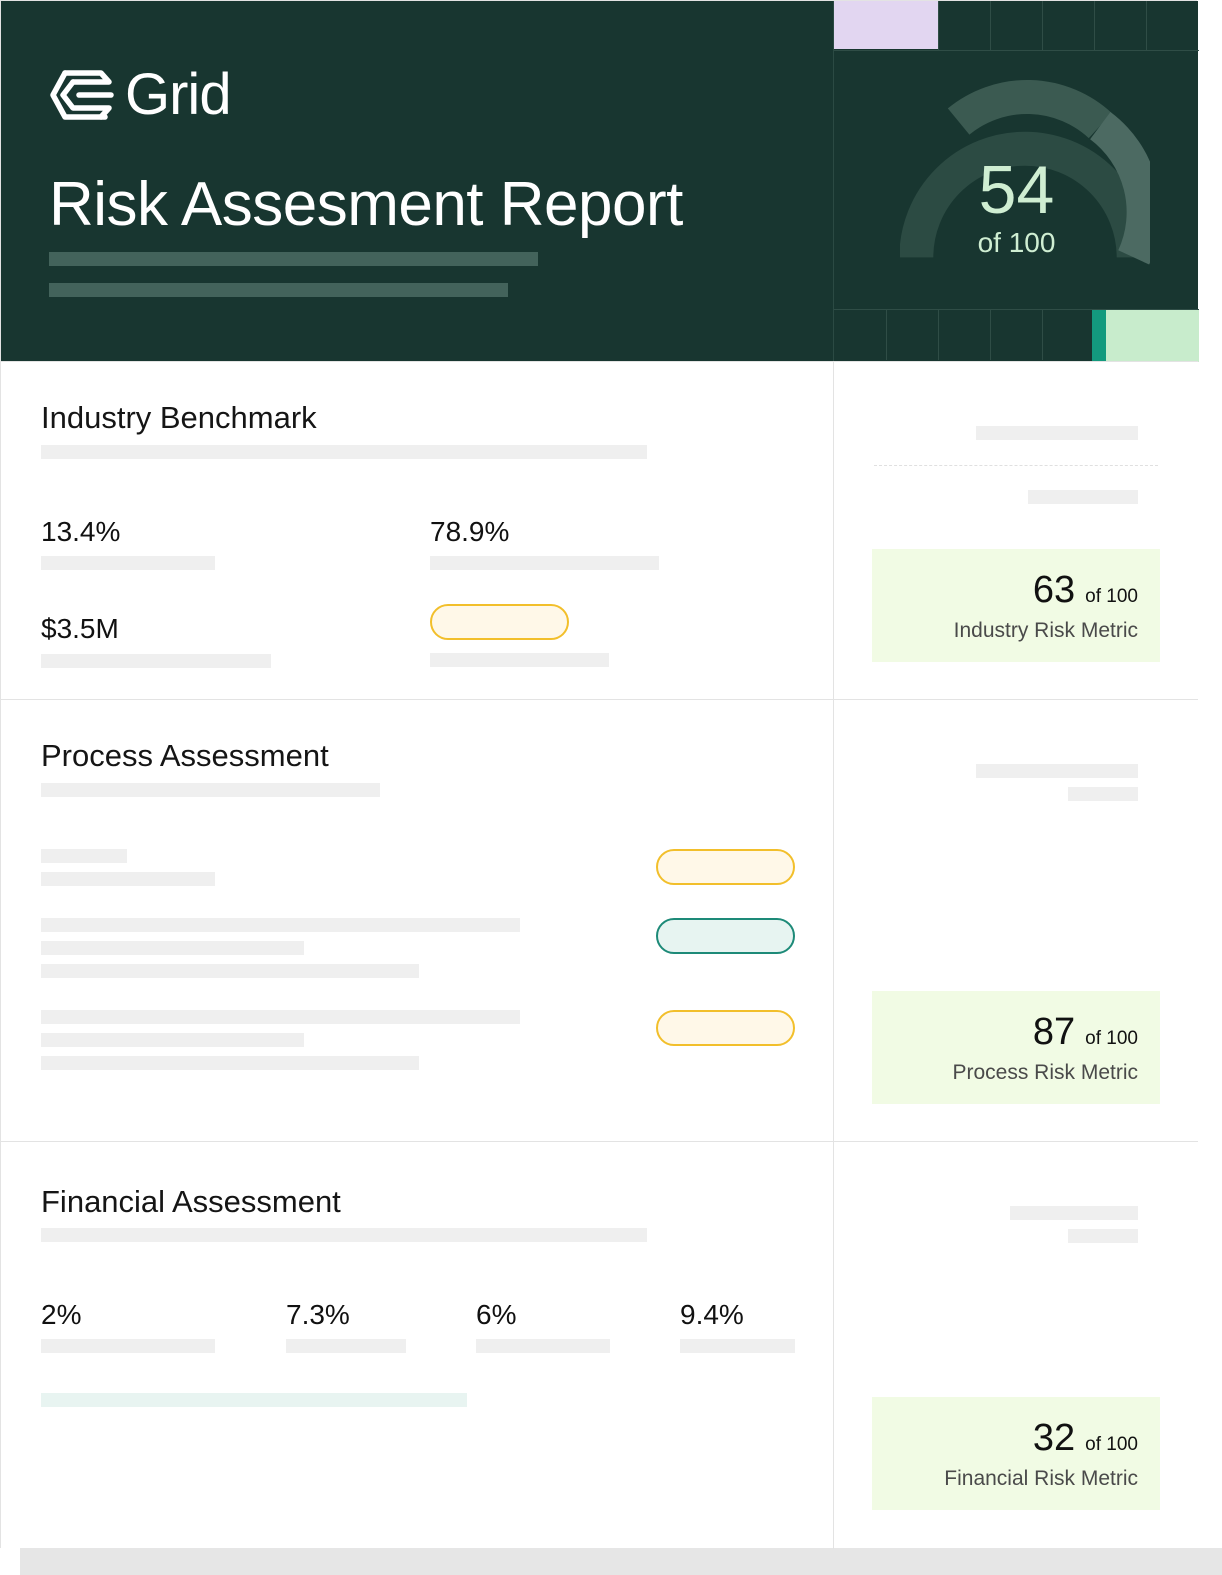 The width and height of the screenshot is (1222, 1575). Describe the element at coordinates (1016, 605) in the screenshot. I see `industry-risk-metric-card: 63 of 100 Industry Risk Metric` at that location.